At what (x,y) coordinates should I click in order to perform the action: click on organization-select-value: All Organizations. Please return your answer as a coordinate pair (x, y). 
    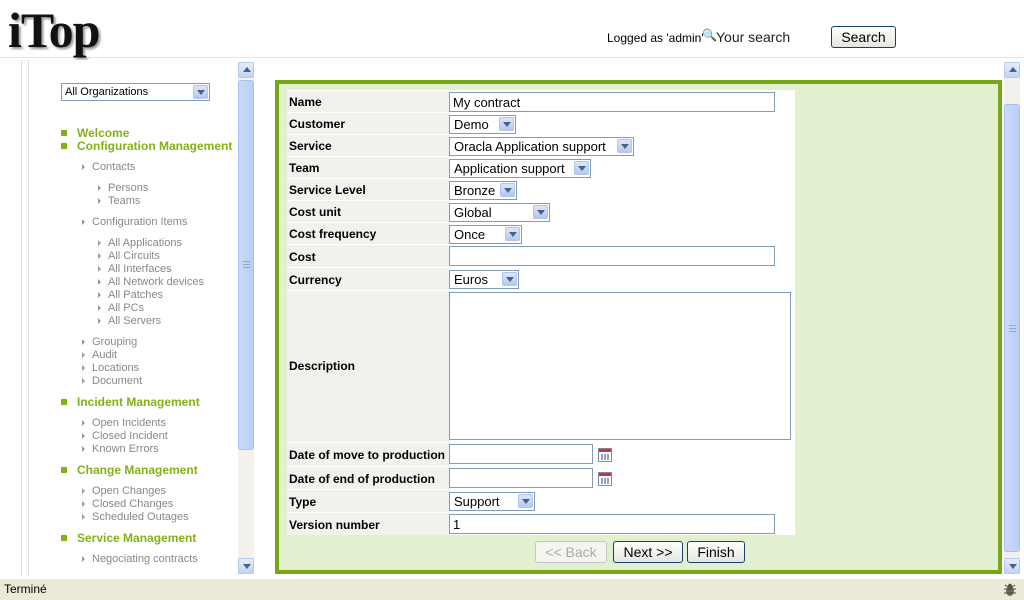
    Looking at the image, I should click on (107, 92).